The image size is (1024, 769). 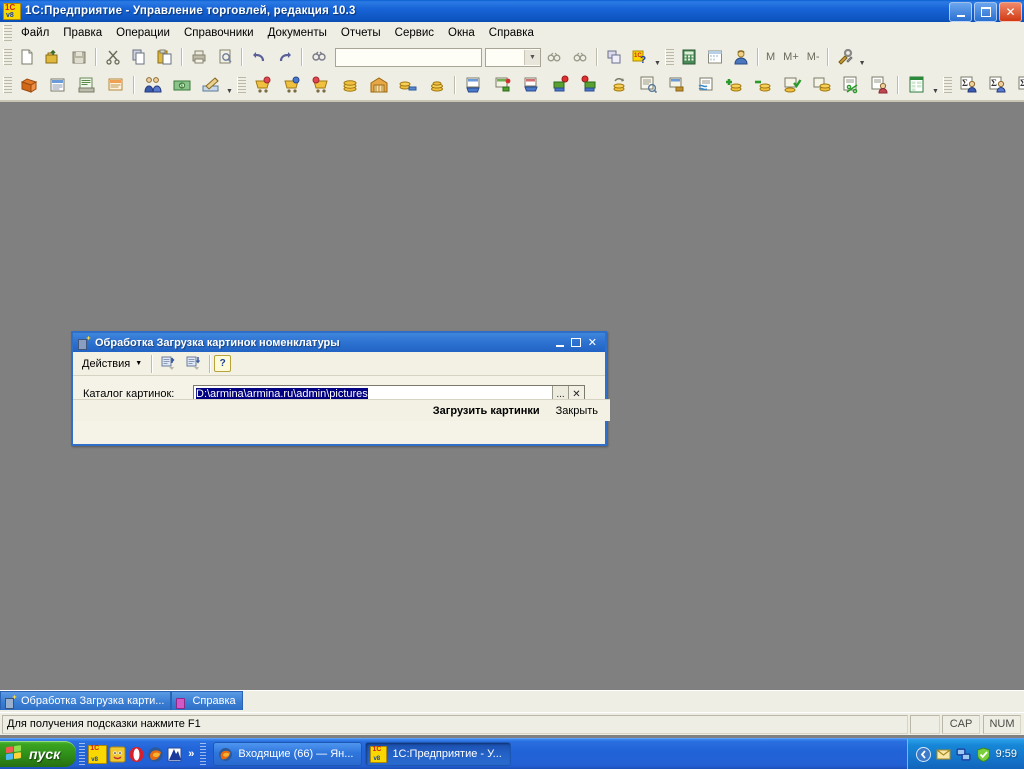 What do you see at coordinates (168, 363) in the screenshot?
I see `save-and-close-icon` at bounding box center [168, 363].